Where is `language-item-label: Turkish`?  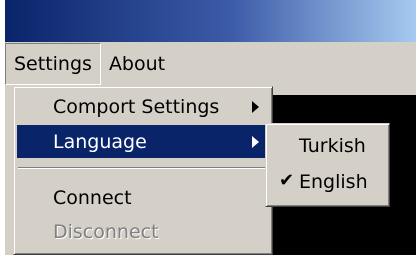 language-item-label: Turkish is located at coordinates (332, 145).